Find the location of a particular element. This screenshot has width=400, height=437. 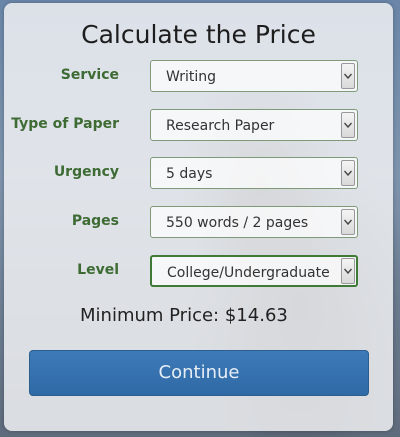

pages-select: 550 words / 2 pages is located at coordinates (254, 222).